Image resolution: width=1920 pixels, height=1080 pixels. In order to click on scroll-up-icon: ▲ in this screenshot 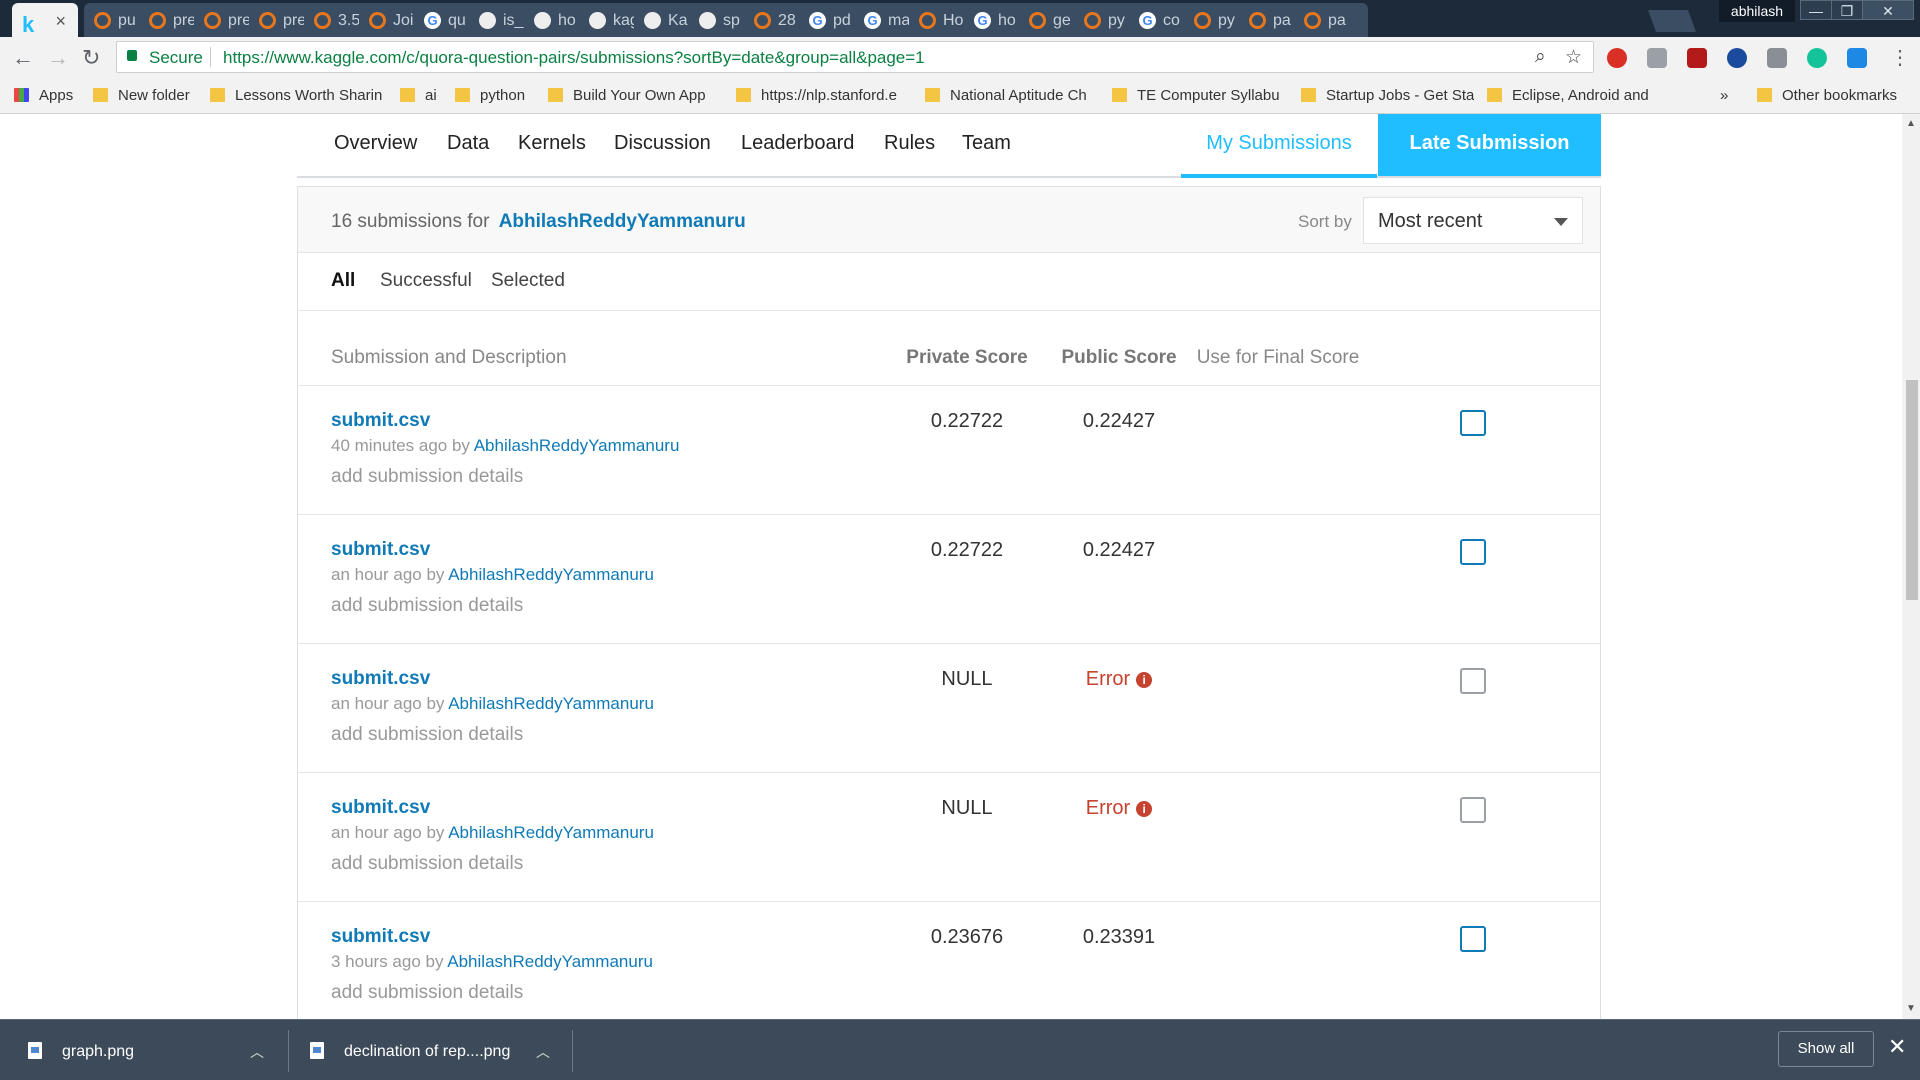, I will do `click(1911, 123)`.